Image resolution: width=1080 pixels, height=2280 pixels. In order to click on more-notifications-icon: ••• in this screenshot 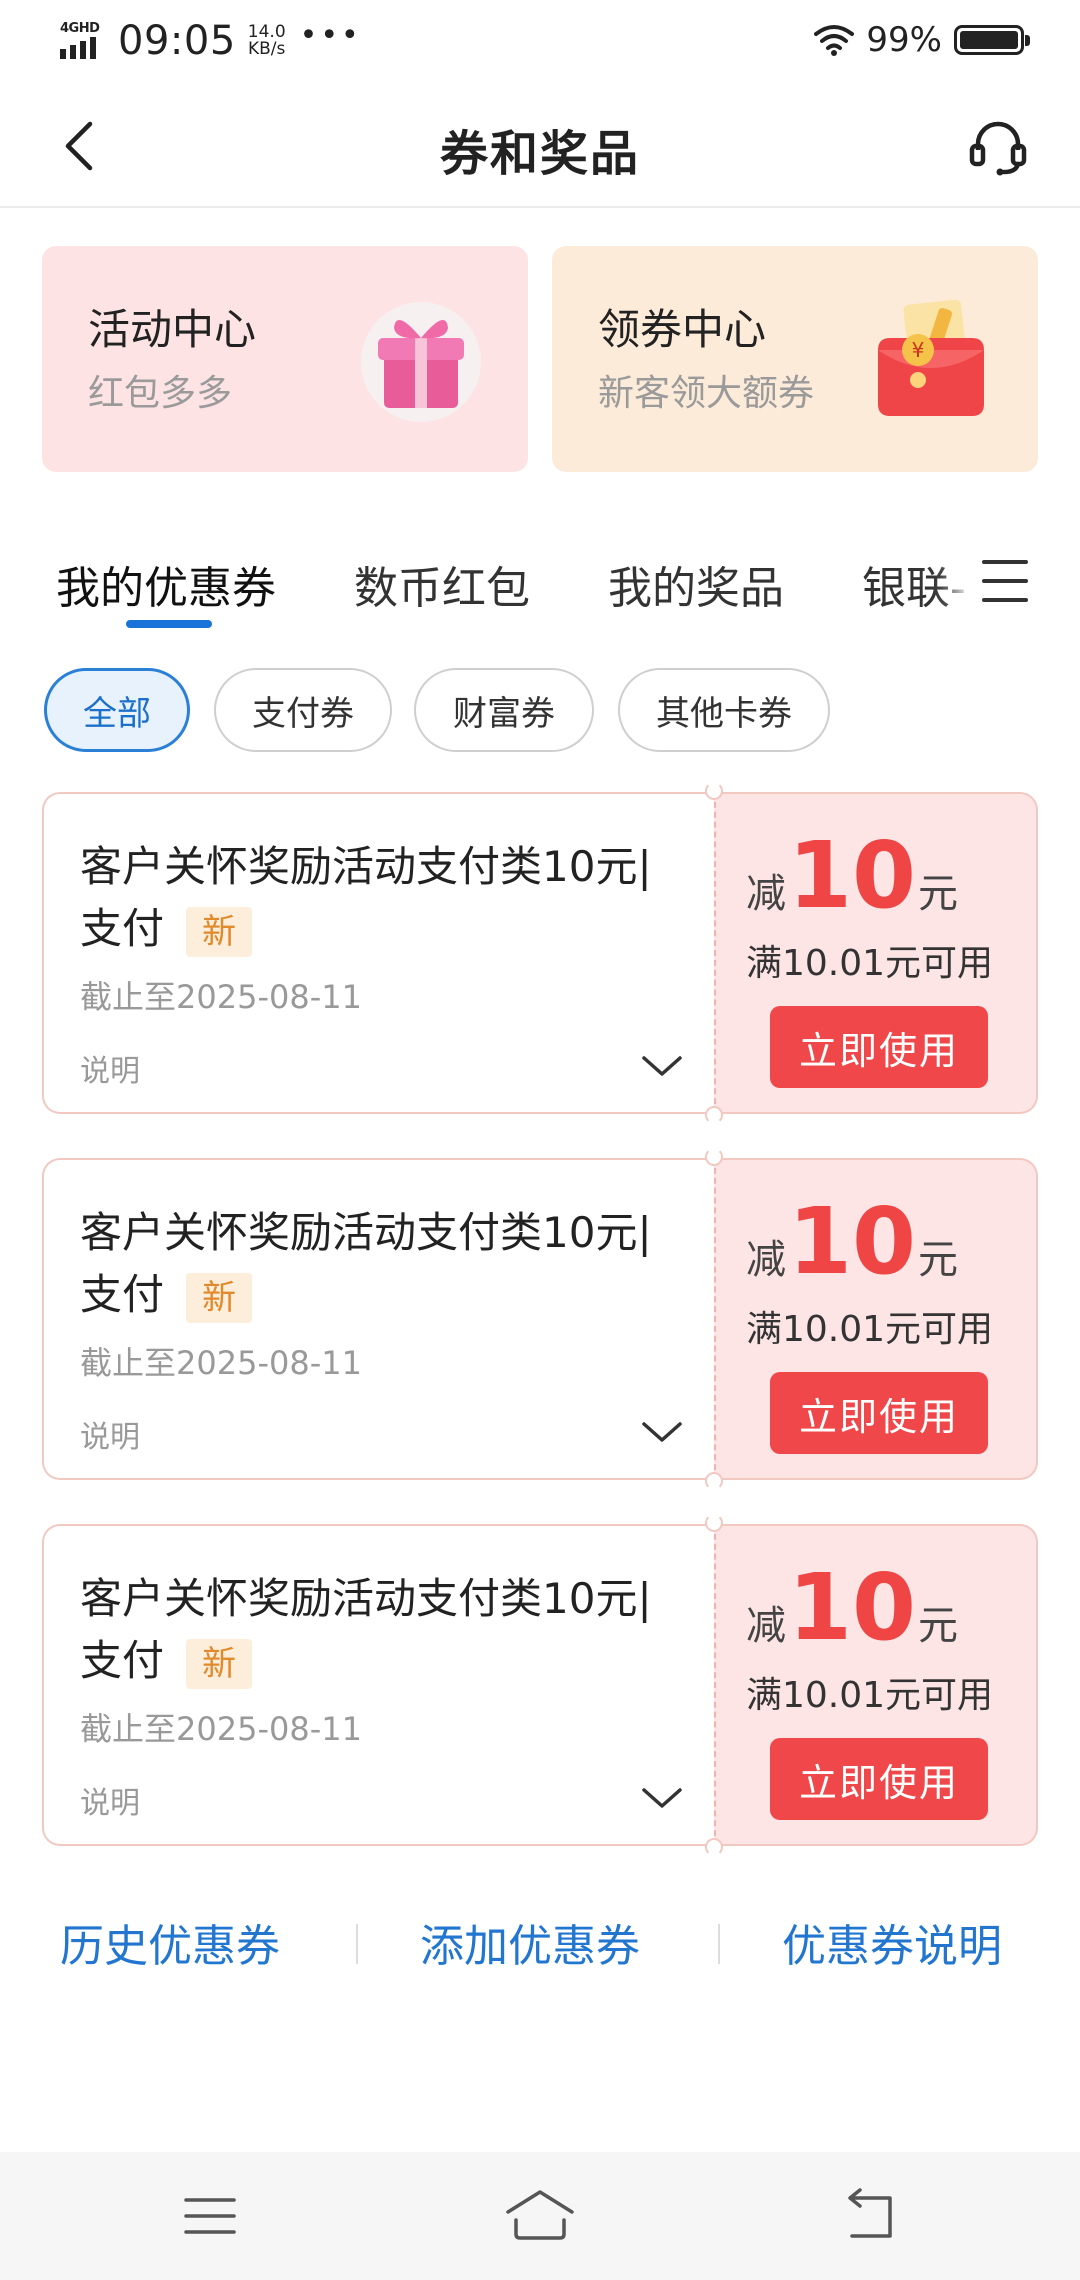, I will do `click(330, 35)`.